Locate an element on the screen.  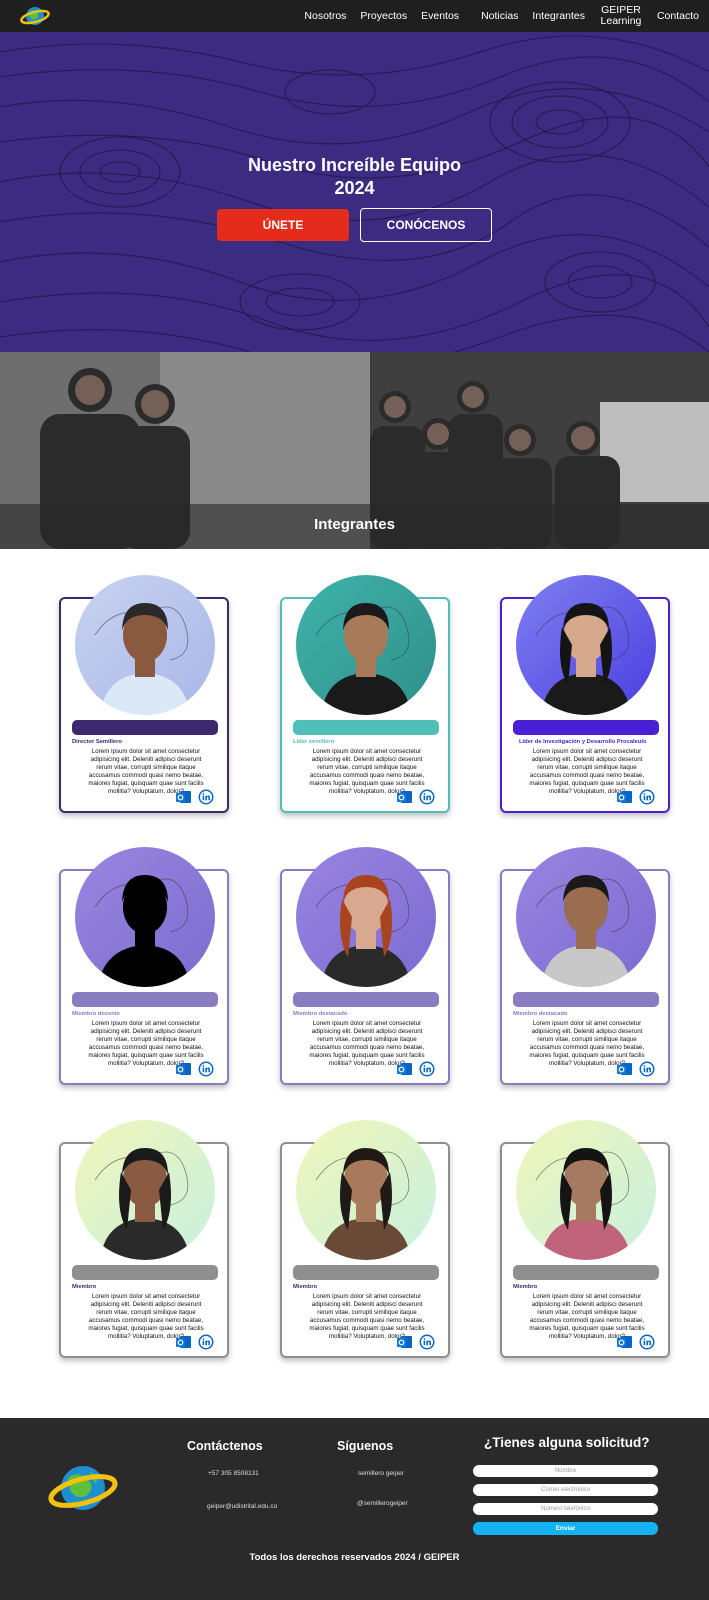
contact-email: geiper@udistrital.edu.co is located at coordinates (242, 1506).